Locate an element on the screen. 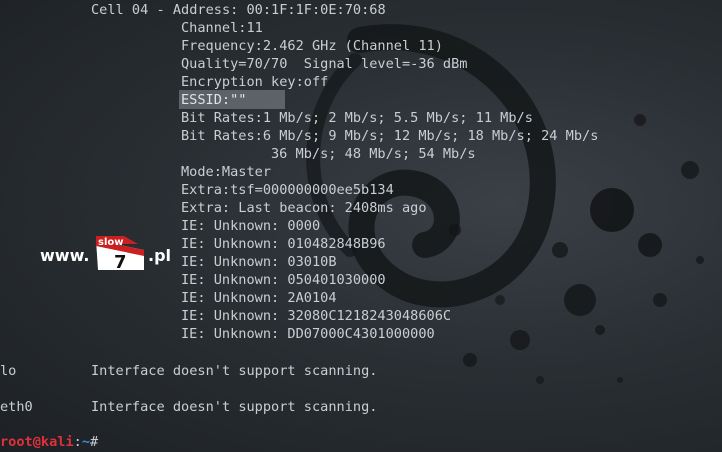 The width and height of the screenshot is (722, 452). slow7-watermark: www. slow 7 .pl is located at coordinates (110, 253).